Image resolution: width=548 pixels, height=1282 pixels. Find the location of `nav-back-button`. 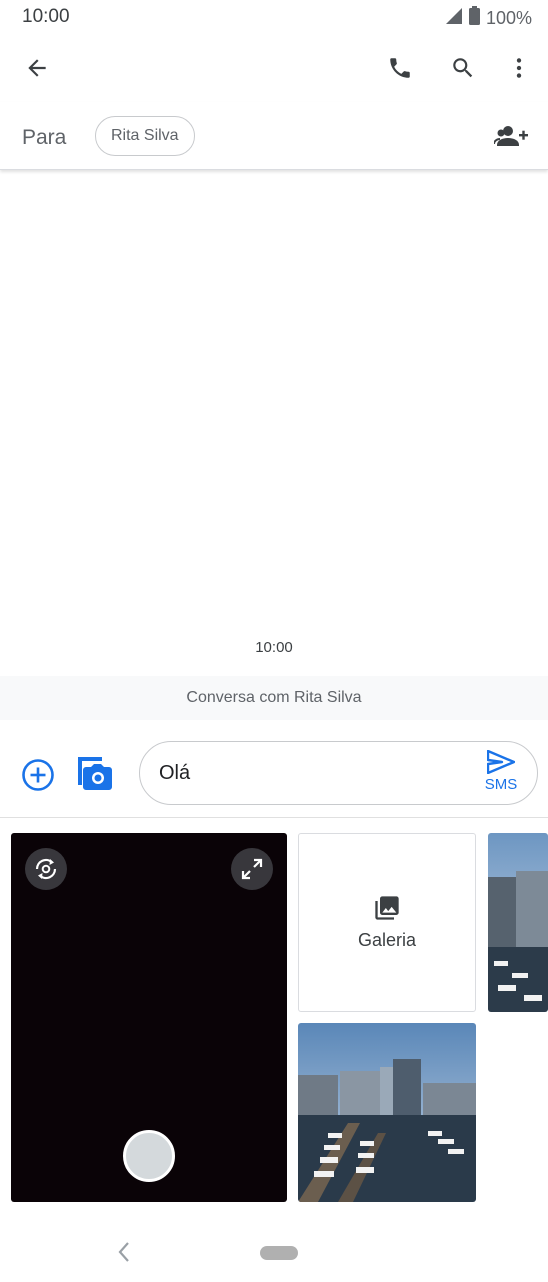

nav-back-button is located at coordinates (124, 1252).